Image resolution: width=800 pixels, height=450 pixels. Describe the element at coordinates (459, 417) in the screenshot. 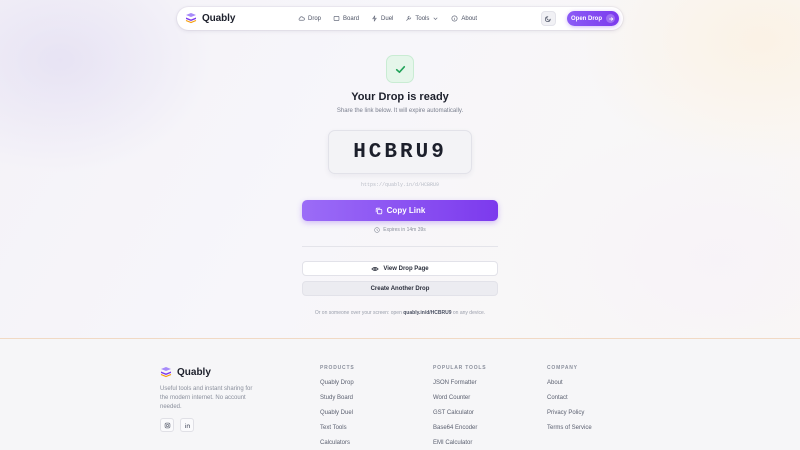

I see `footer-link: GST Calculator` at that location.